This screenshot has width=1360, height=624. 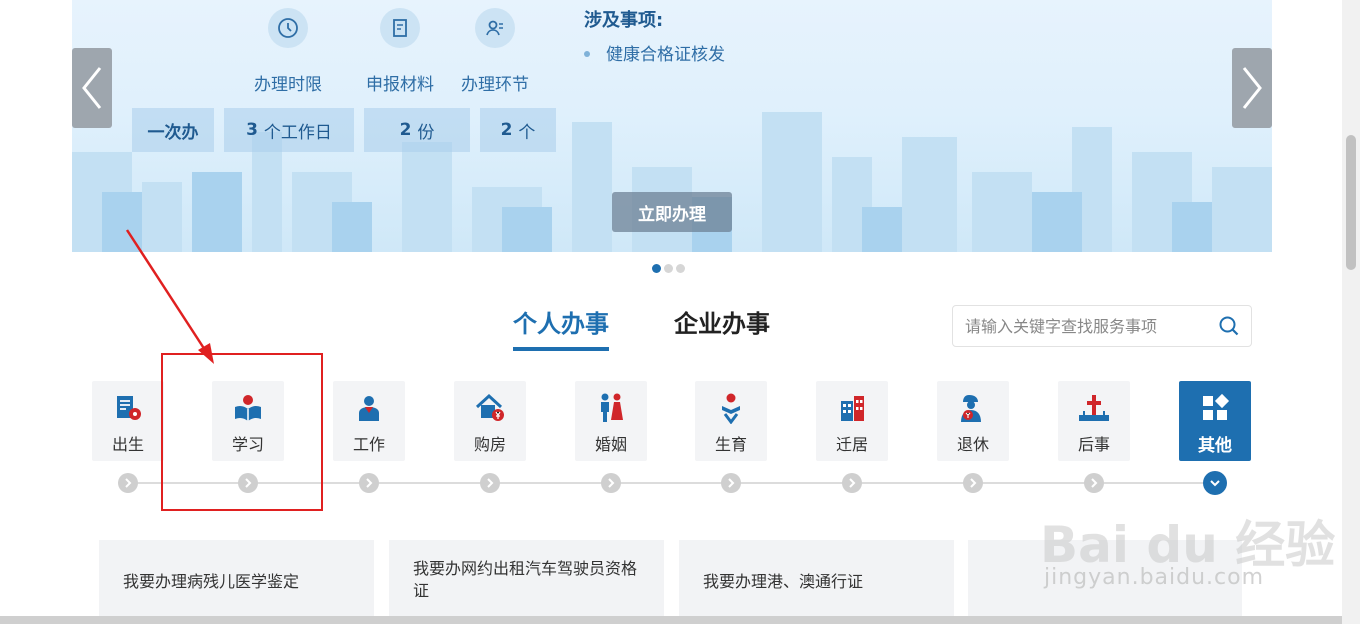 I want to click on service-card: 我要办理病残儿医学鉴定, so click(x=236, y=582).